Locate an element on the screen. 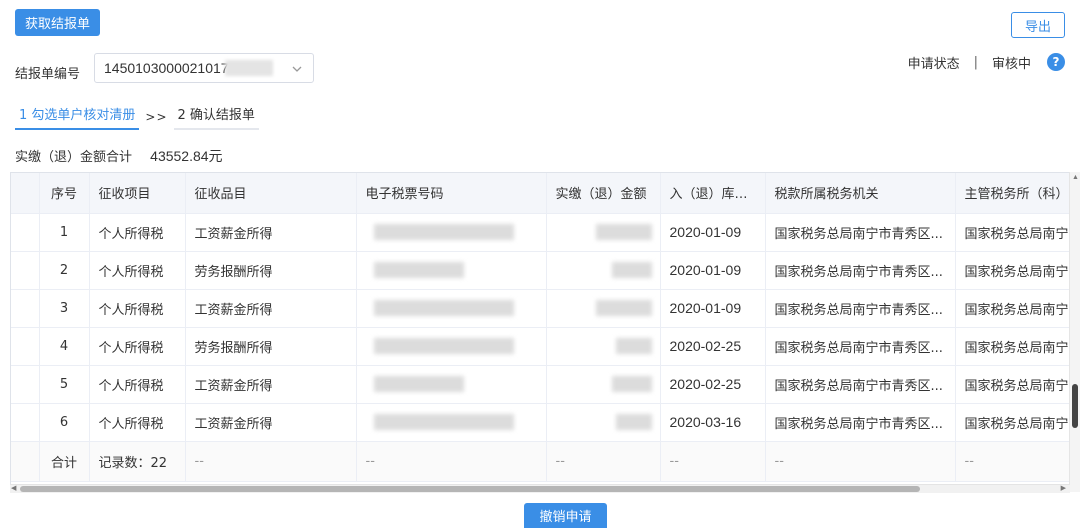 The height and width of the screenshot is (528, 1080). scroll-right-icon: ▶ is located at coordinates (1063, 488).